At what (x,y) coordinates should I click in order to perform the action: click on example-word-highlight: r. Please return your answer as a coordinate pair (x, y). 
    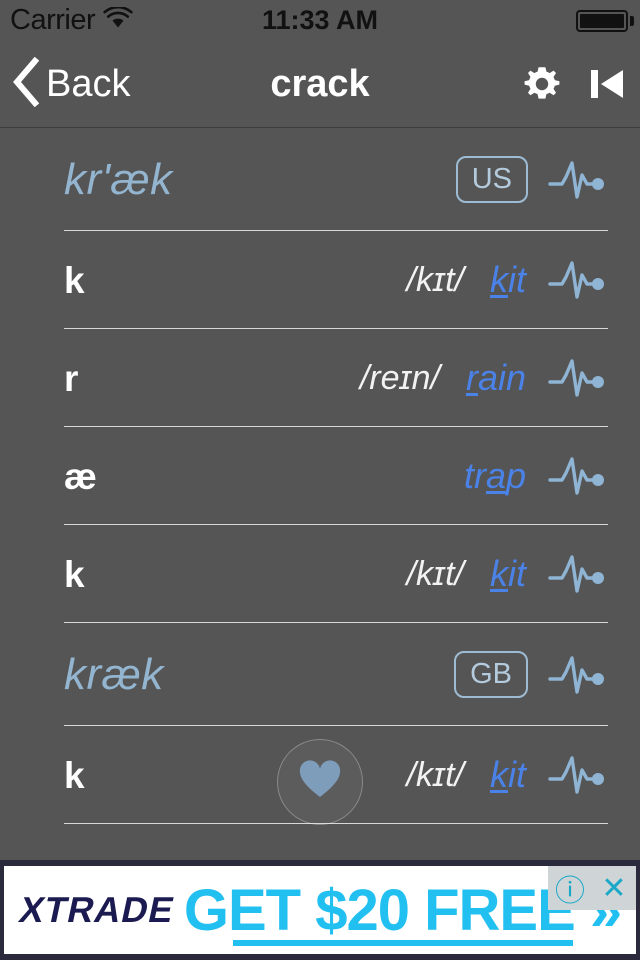
    Looking at the image, I should click on (471, 377).